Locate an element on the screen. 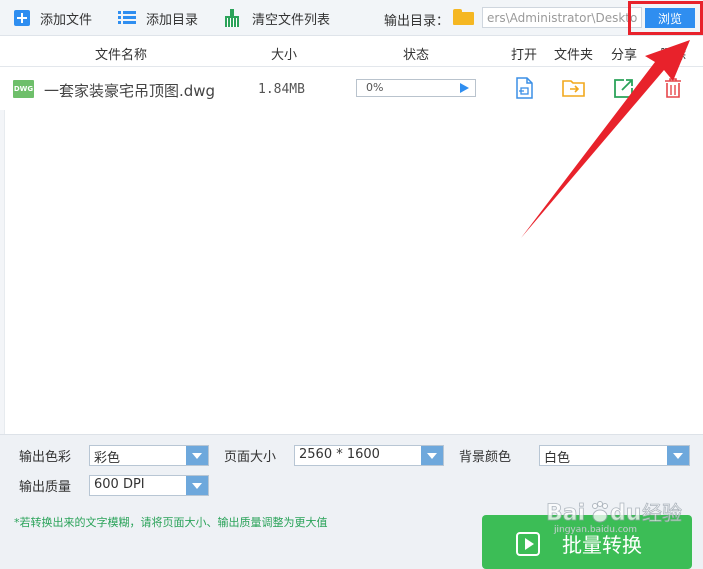 The width and height of the screenshot is (703, 569). blur-hint-text: *若转换出来的文字模糊，请将页面大小、输出质量调整为更大值 is located at coordinates (171, 522).